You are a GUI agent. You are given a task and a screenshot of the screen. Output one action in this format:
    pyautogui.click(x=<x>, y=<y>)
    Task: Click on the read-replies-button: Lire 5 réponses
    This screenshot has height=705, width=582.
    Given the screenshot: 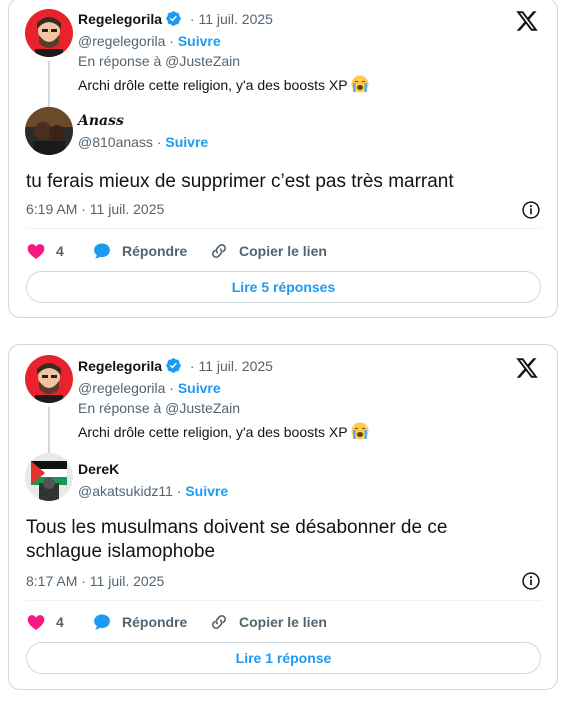 What is the action you would take?
    pyautogui.click(x=283, y=287)
    